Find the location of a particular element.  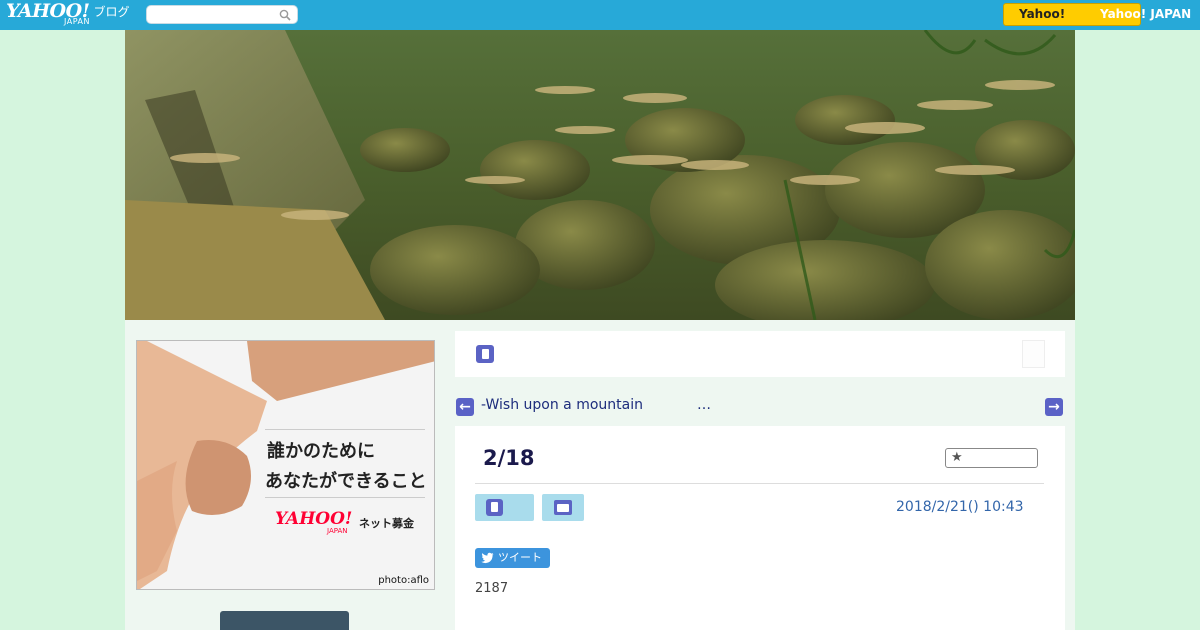

article-title: 2/18 is located at coordinates (509, 458).